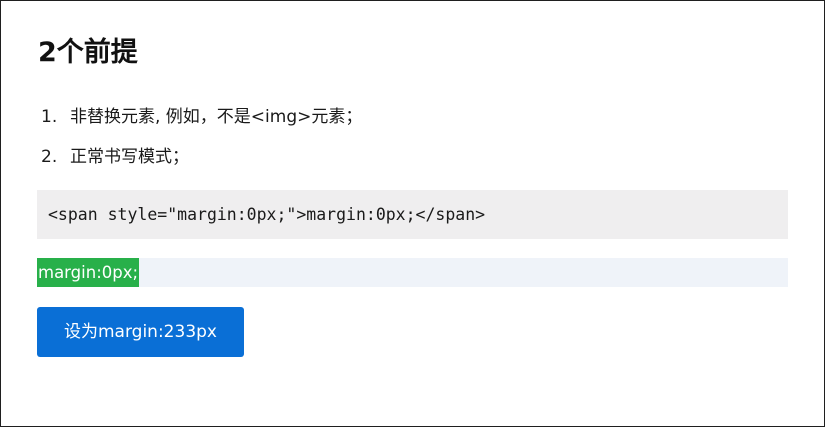 The image size is (825, 427). Describe the element at coordinates (49, 157) in the screenshot. I see `list-item-number: 2.` at that location.